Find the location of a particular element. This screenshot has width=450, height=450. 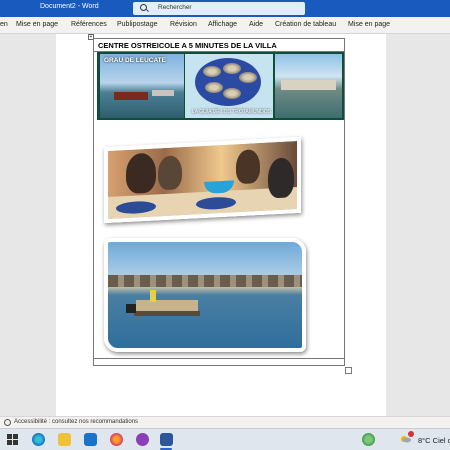

accessibility-icon is located at coordinates (7, 422).